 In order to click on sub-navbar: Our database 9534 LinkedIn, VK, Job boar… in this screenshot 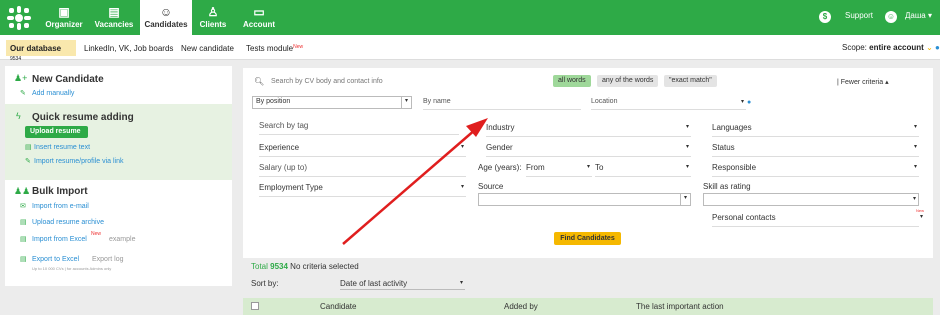, I will do `click(470, 48)`.